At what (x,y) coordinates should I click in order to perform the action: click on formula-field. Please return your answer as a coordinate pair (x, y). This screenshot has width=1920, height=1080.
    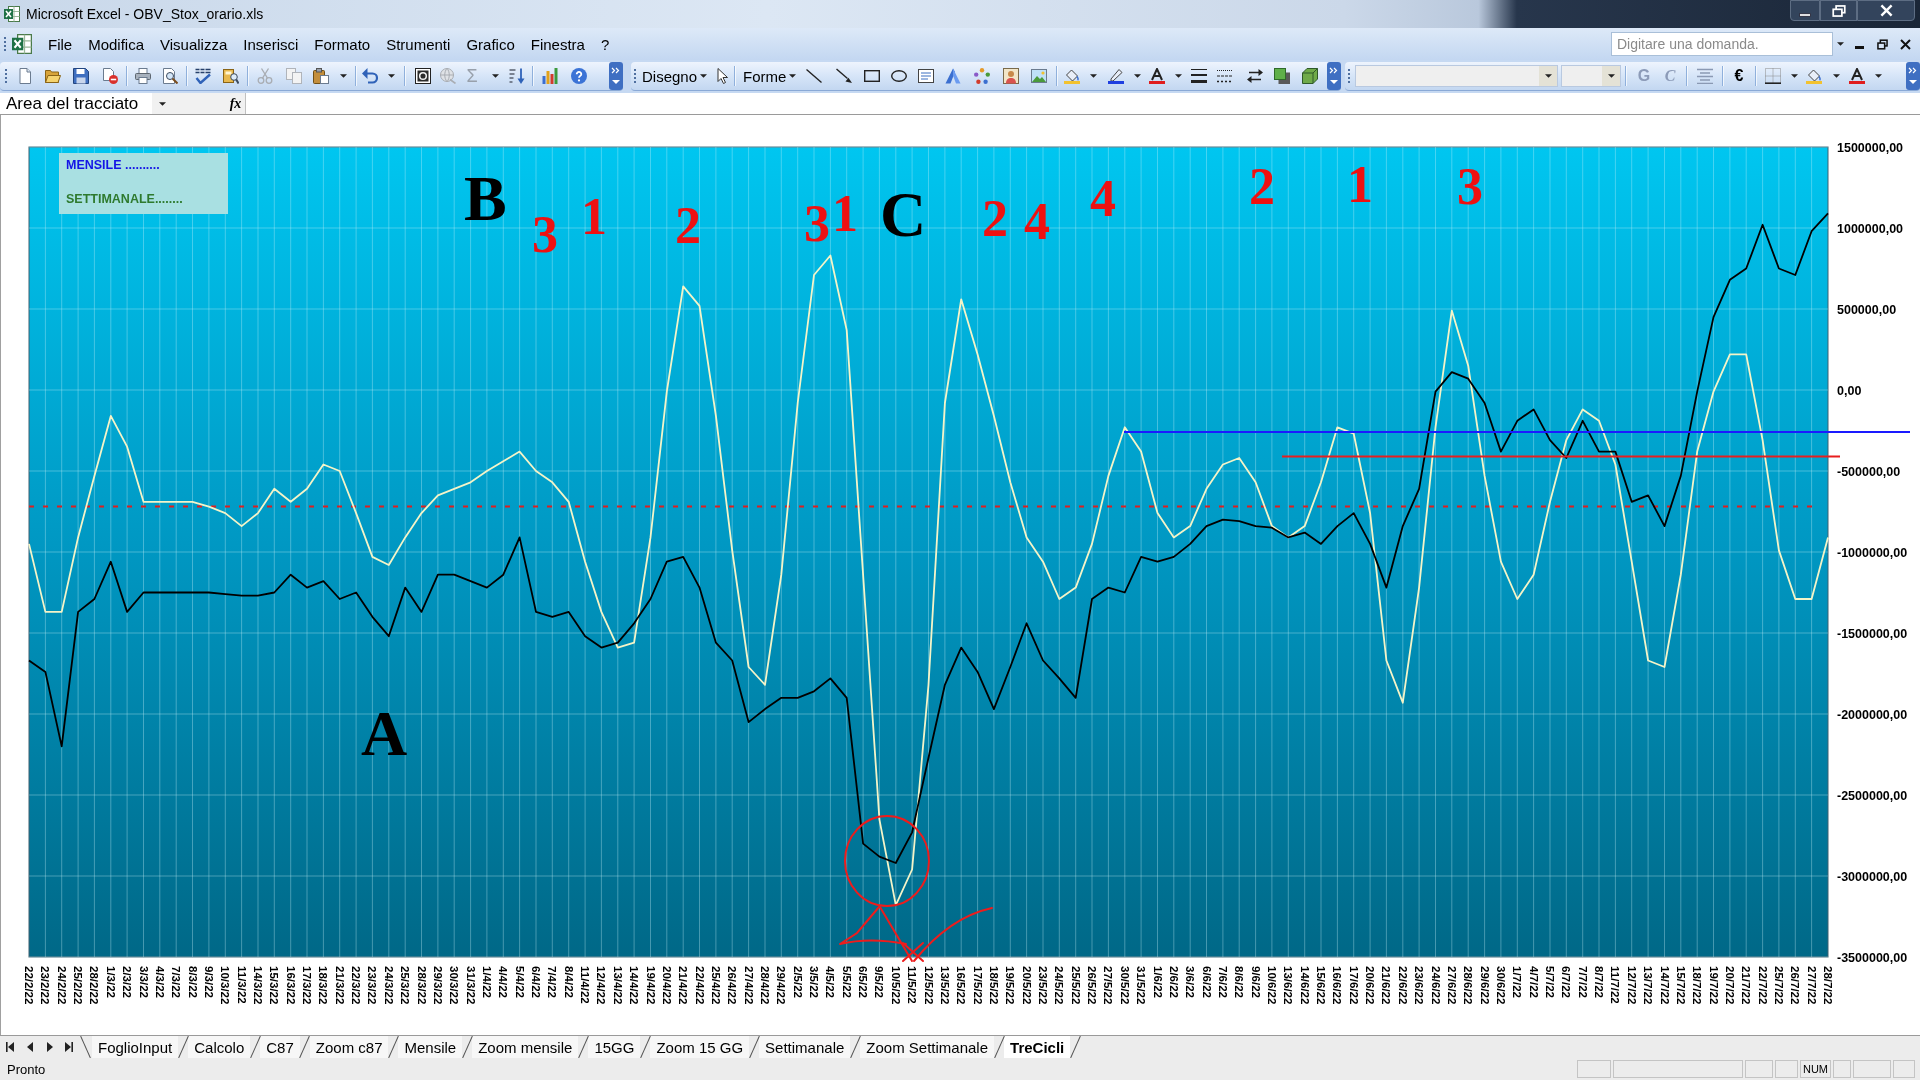
    Looking at the image, I should click on (1082, 103).